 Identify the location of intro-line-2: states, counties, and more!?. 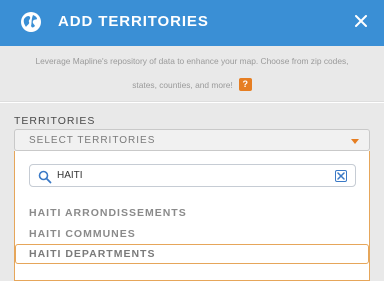
(192, 85).